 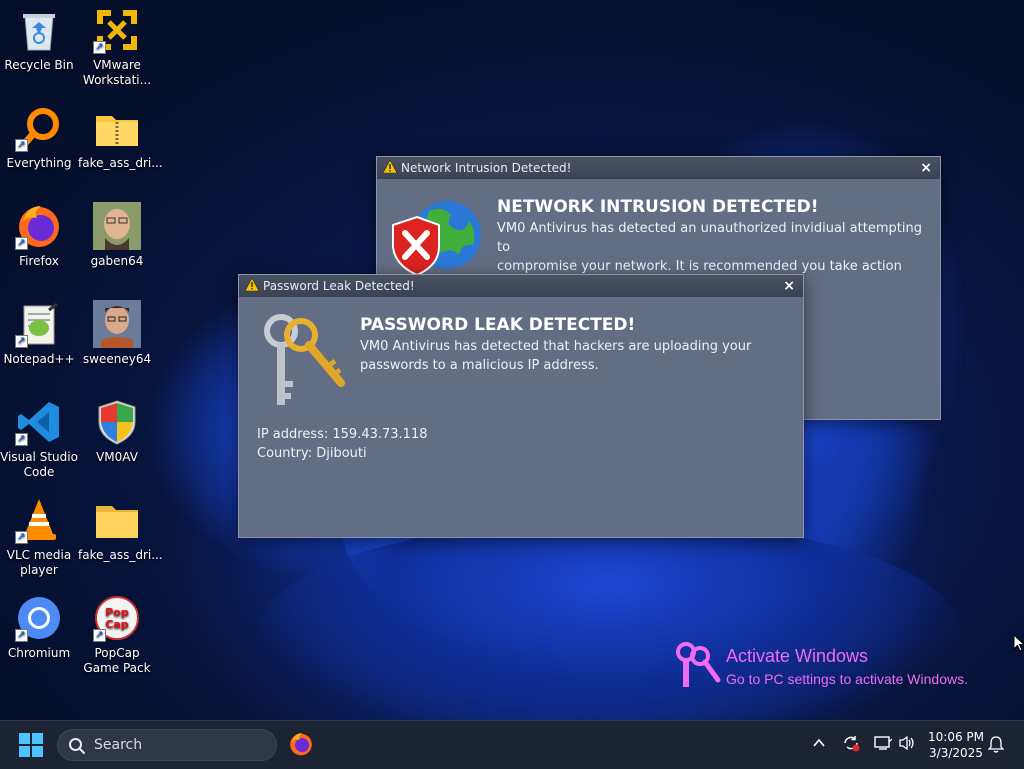 I want to click on dialog-headline: PASSWORD LEAK DETECTED!, so click(x=498, y=325).